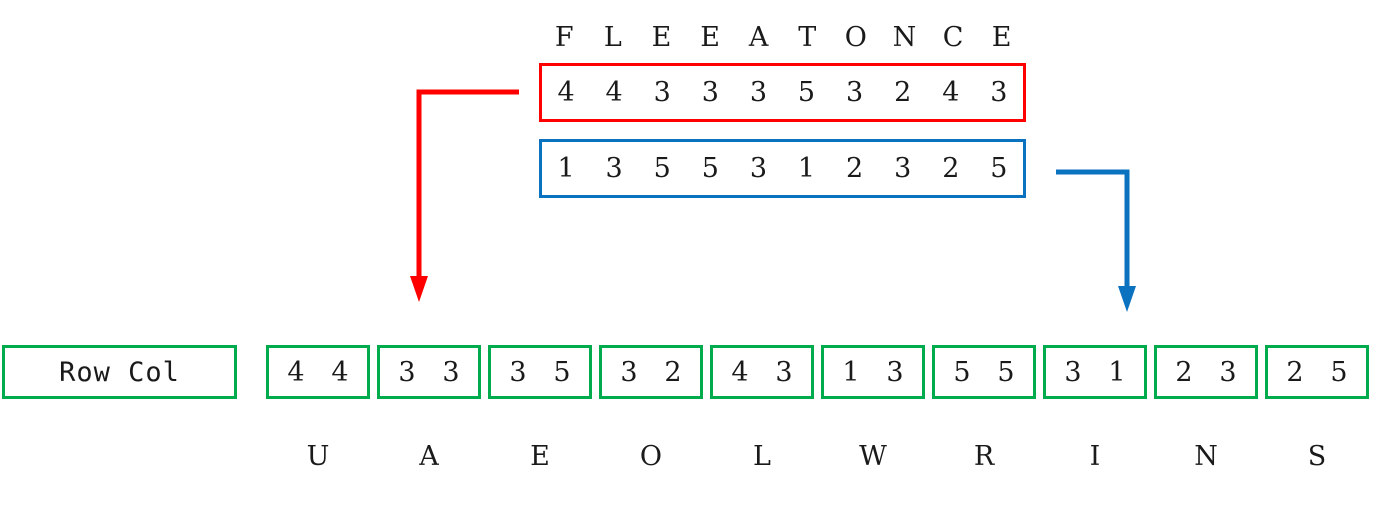 The width and height of the screenshot is (1376, 507). Describe the element at coordinates (673, 372) in the screenshot. I see `pair-col-digit: 2` at that location.